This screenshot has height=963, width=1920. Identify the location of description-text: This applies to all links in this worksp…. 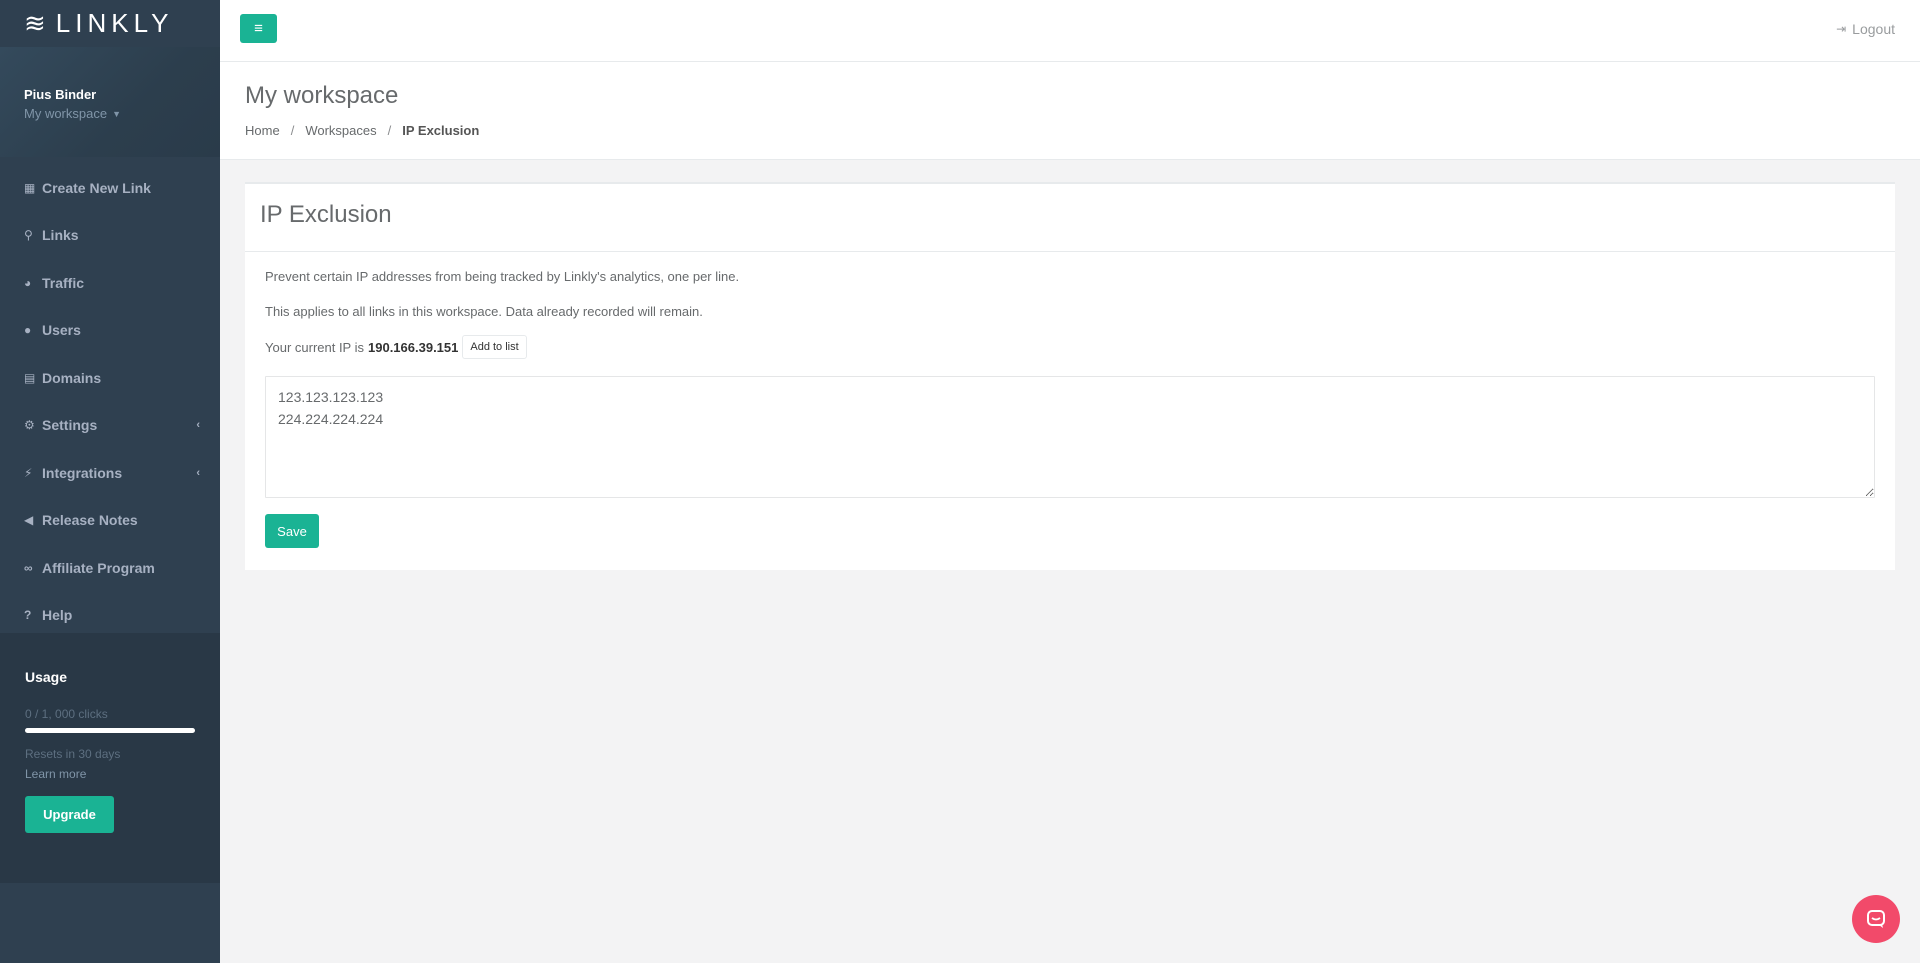
(484, 311).